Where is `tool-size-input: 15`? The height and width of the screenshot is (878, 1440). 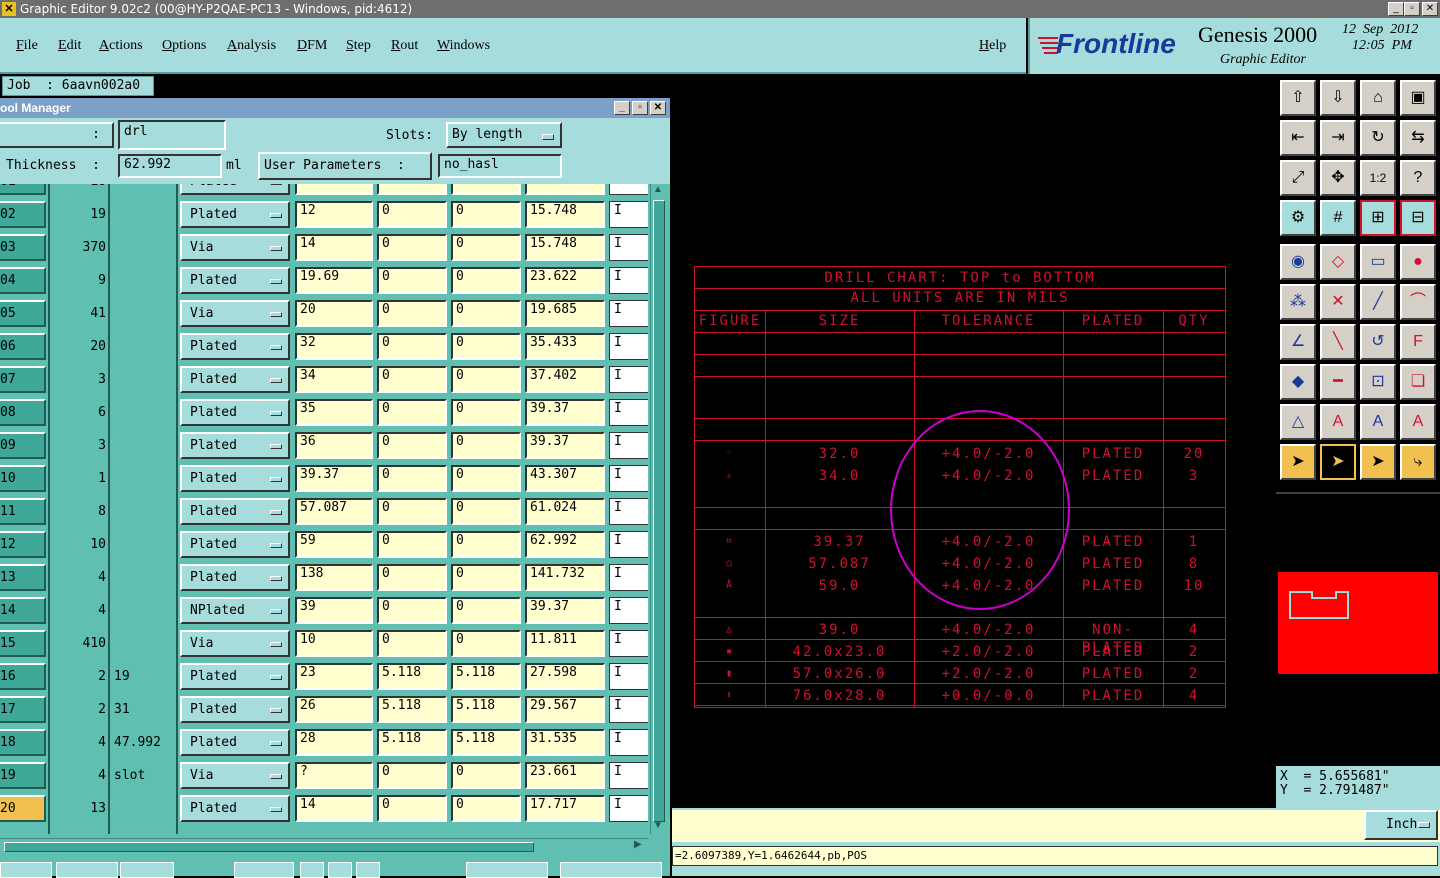
tool-size-input: 15 is located at coordinates (334, 189).